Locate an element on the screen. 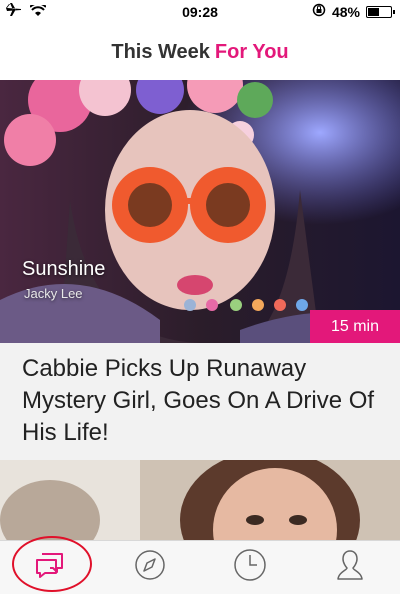  tab-history is located at coordinates (250, 568).